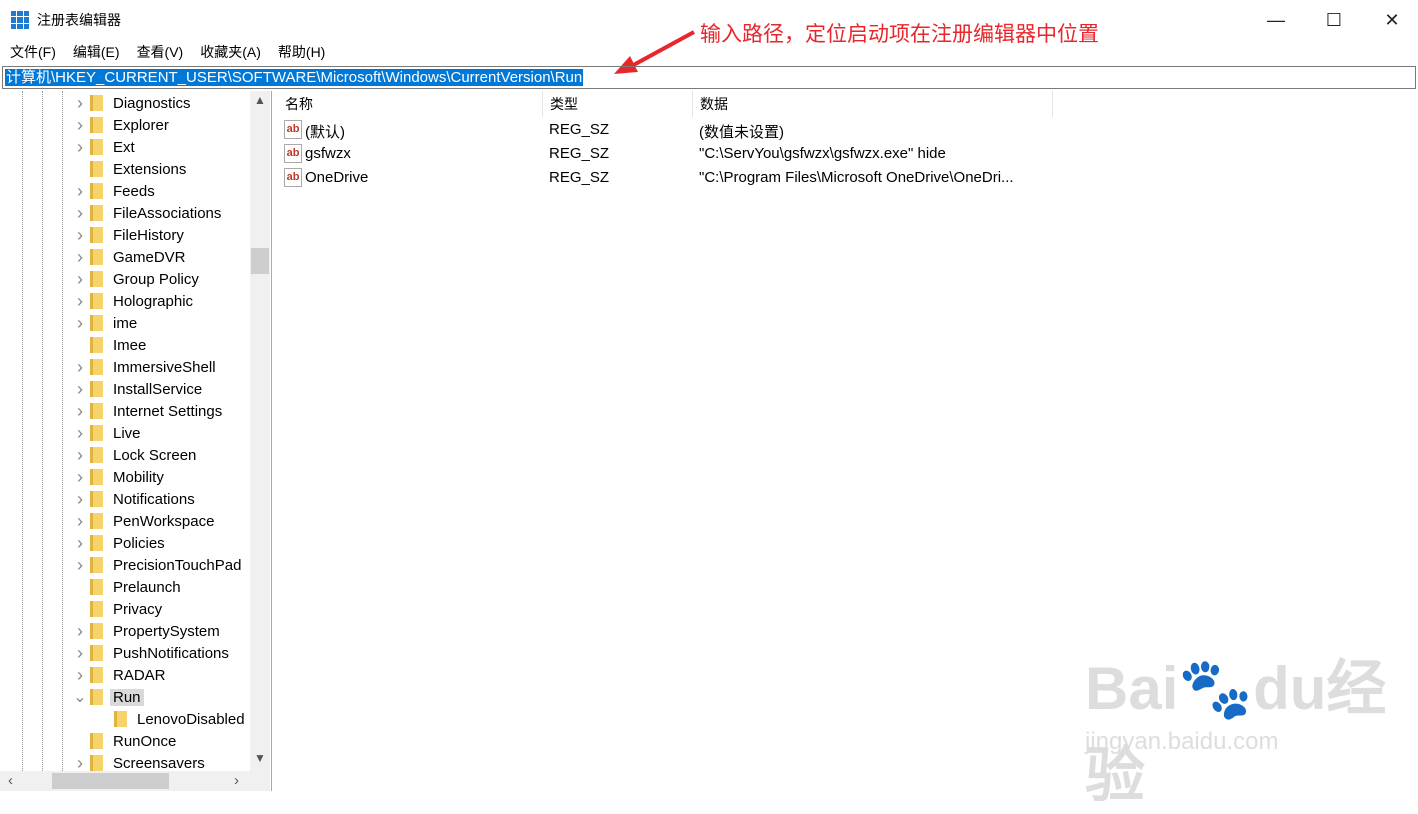 This screenshot has width=1418, height=814. What do you see at coordinates (138, 169) in the screenshot?
I see `tree-item: Extensions` at bounding box center [138, 169].